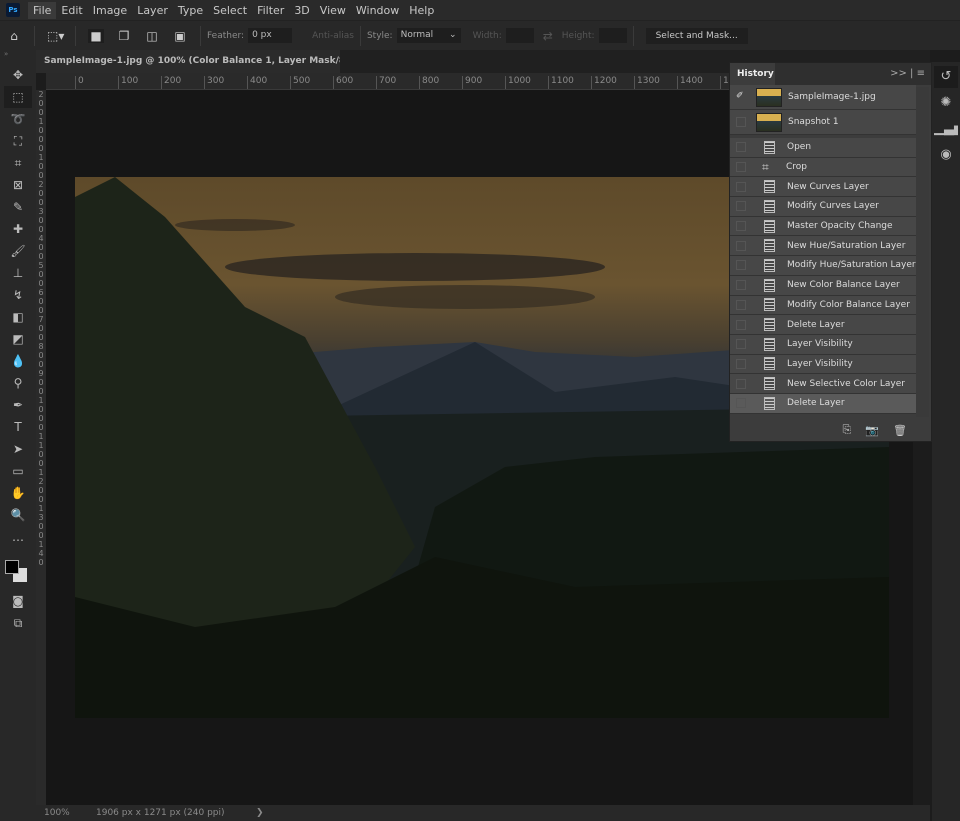  Describe the element at coordinates (18, 273) in the screenshot. I see `clone-stamp-icon: ⊥` at that location.